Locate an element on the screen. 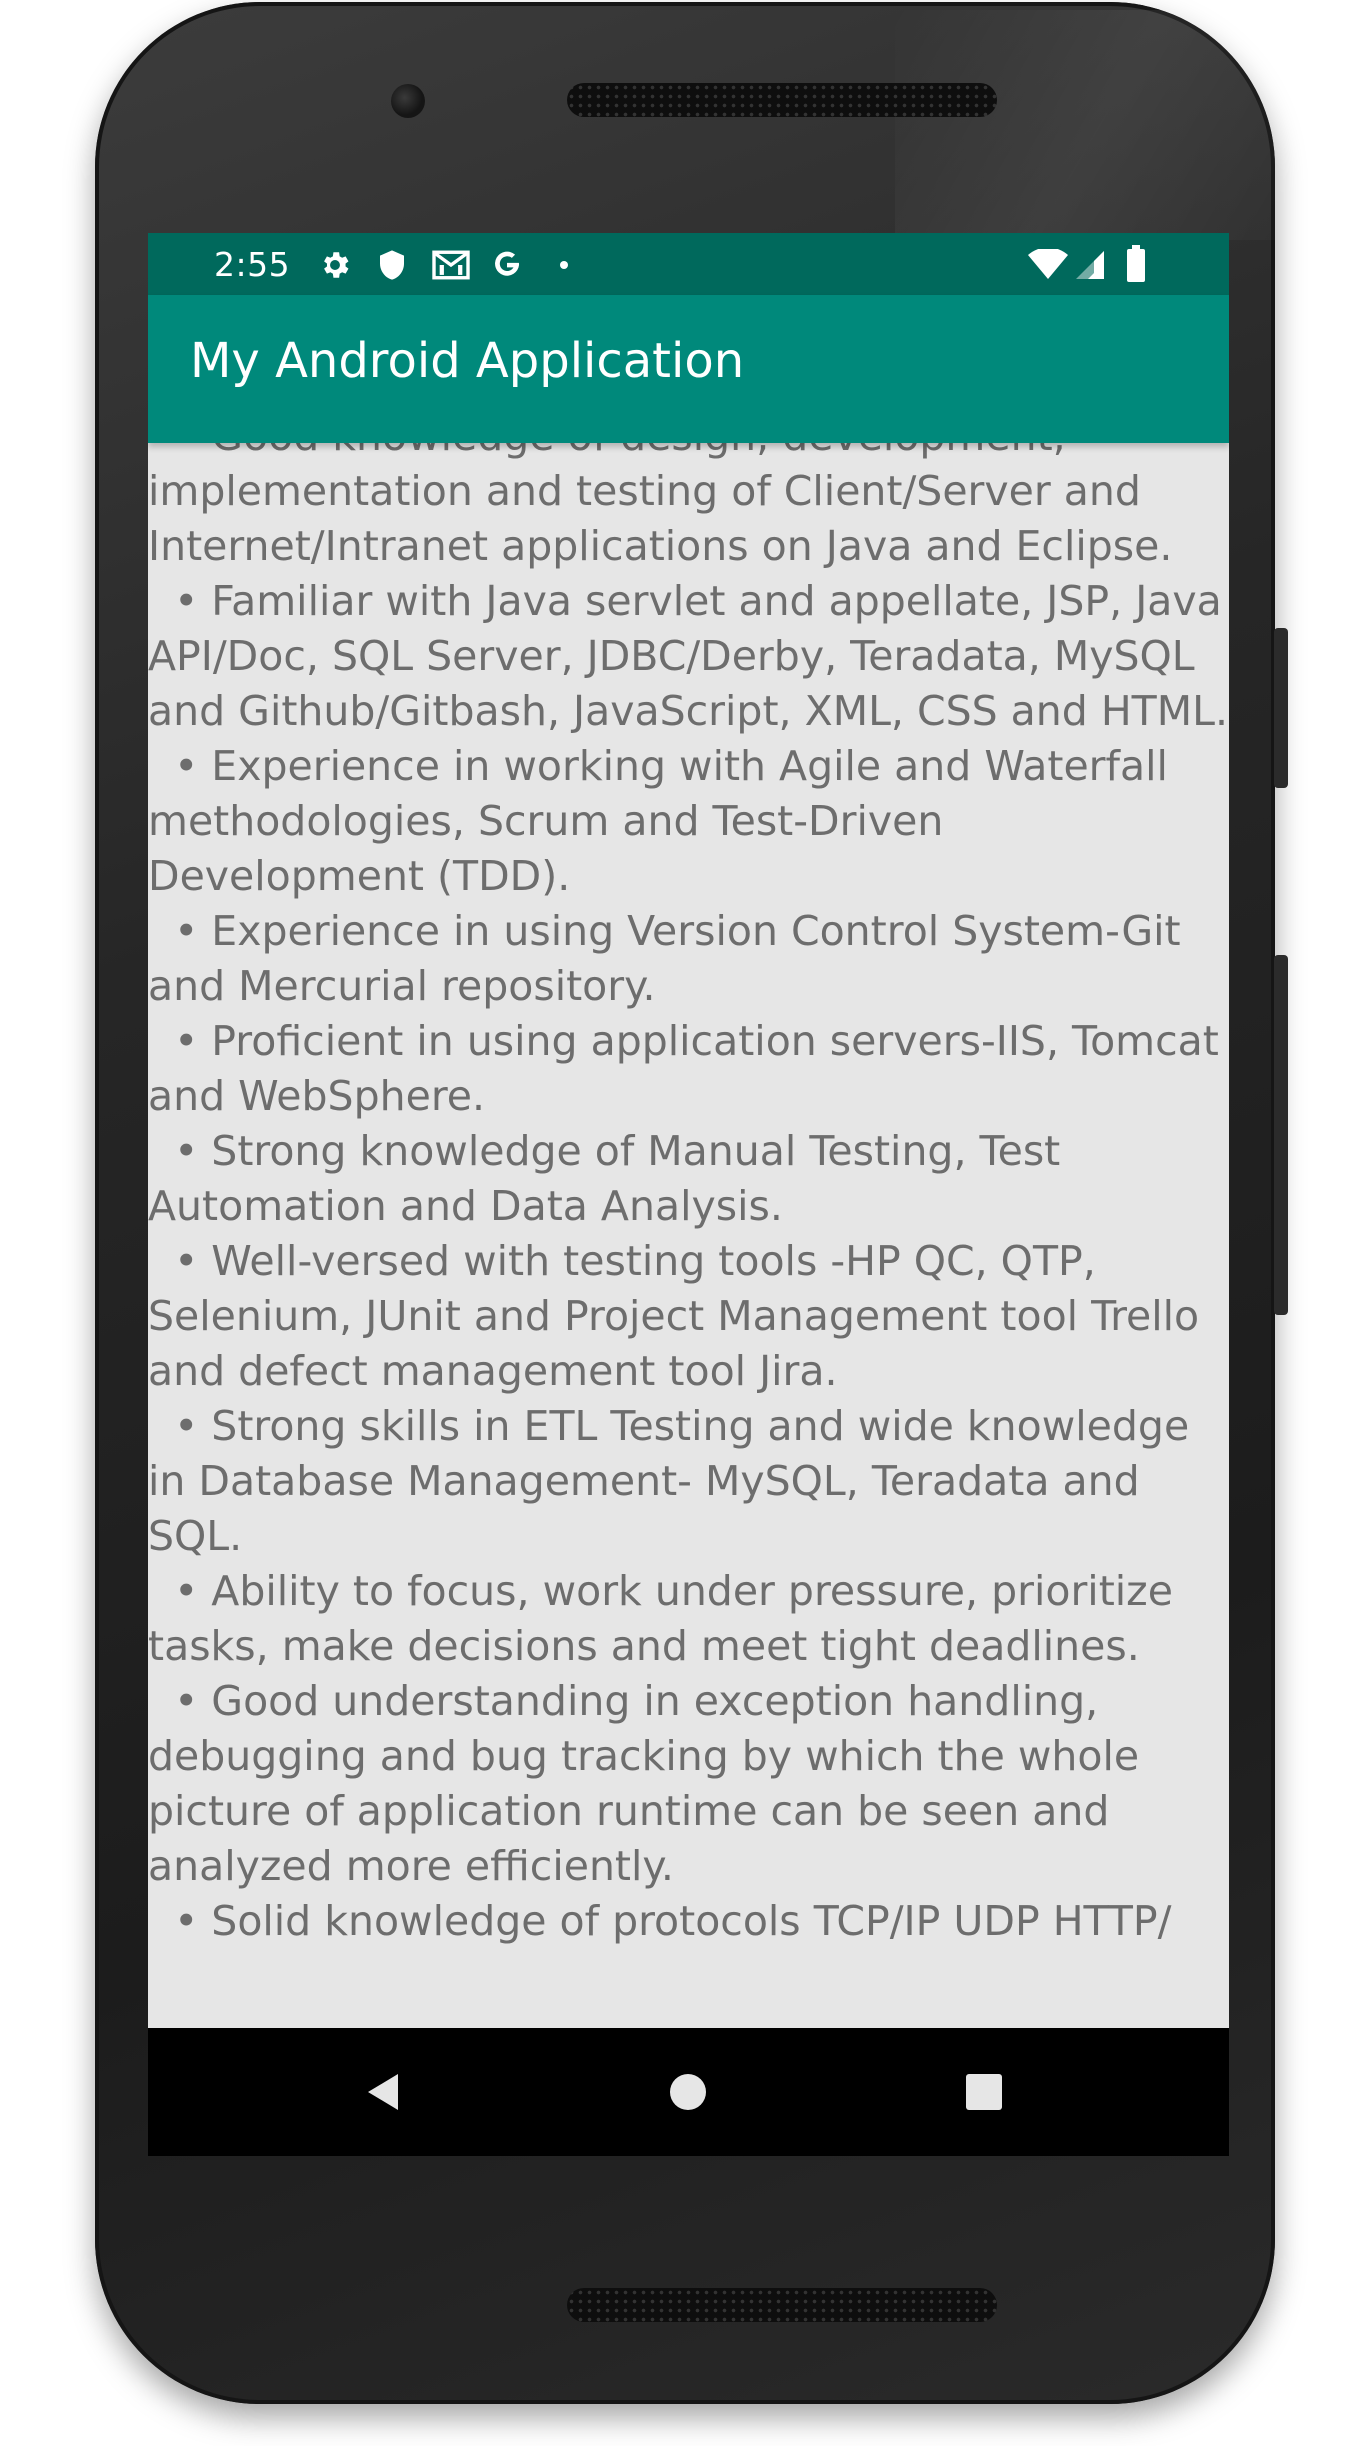 The height and width of the screenshot is (2446, 1370). status-bar: 2:55 is located at coordinates (688, 264).